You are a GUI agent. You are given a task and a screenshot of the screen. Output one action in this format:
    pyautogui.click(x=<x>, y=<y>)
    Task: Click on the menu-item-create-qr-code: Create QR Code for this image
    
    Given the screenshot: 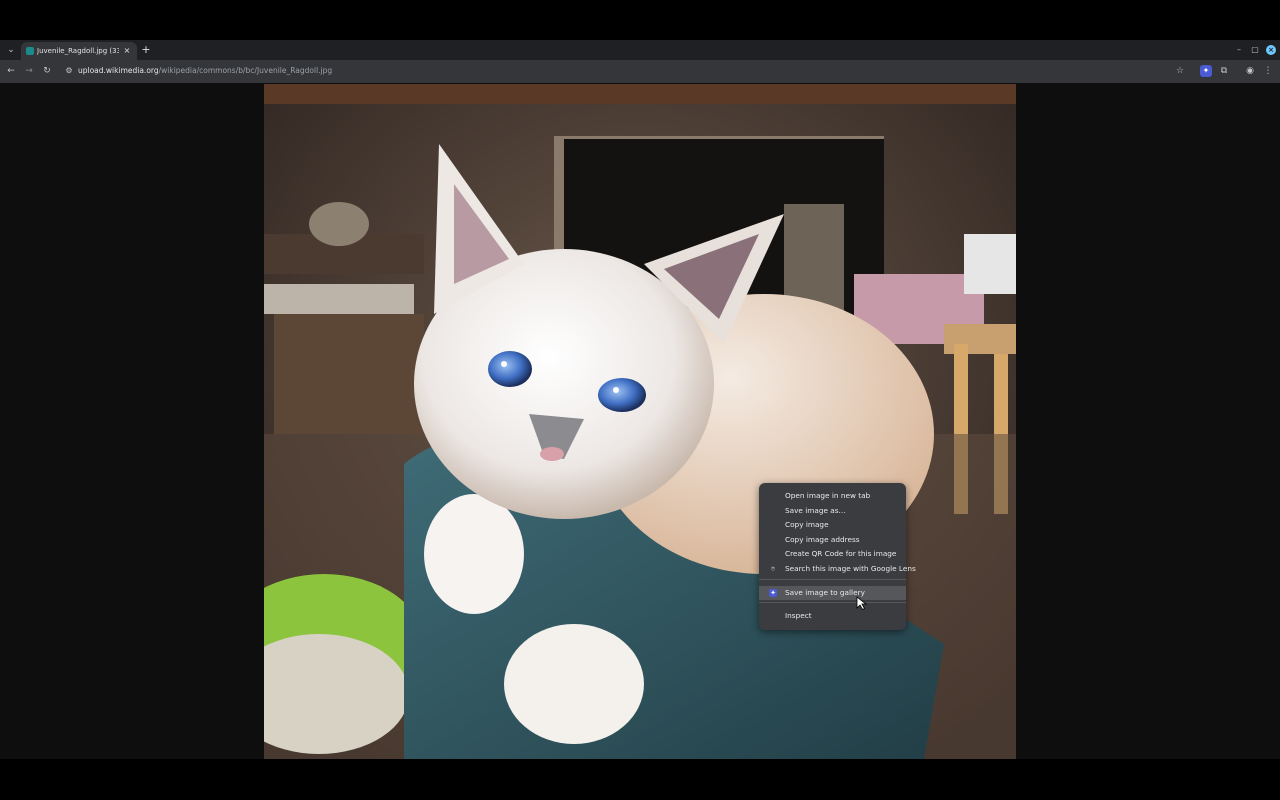 What is the action you would take?
    pyautogui.click(x=832, y=554)
    